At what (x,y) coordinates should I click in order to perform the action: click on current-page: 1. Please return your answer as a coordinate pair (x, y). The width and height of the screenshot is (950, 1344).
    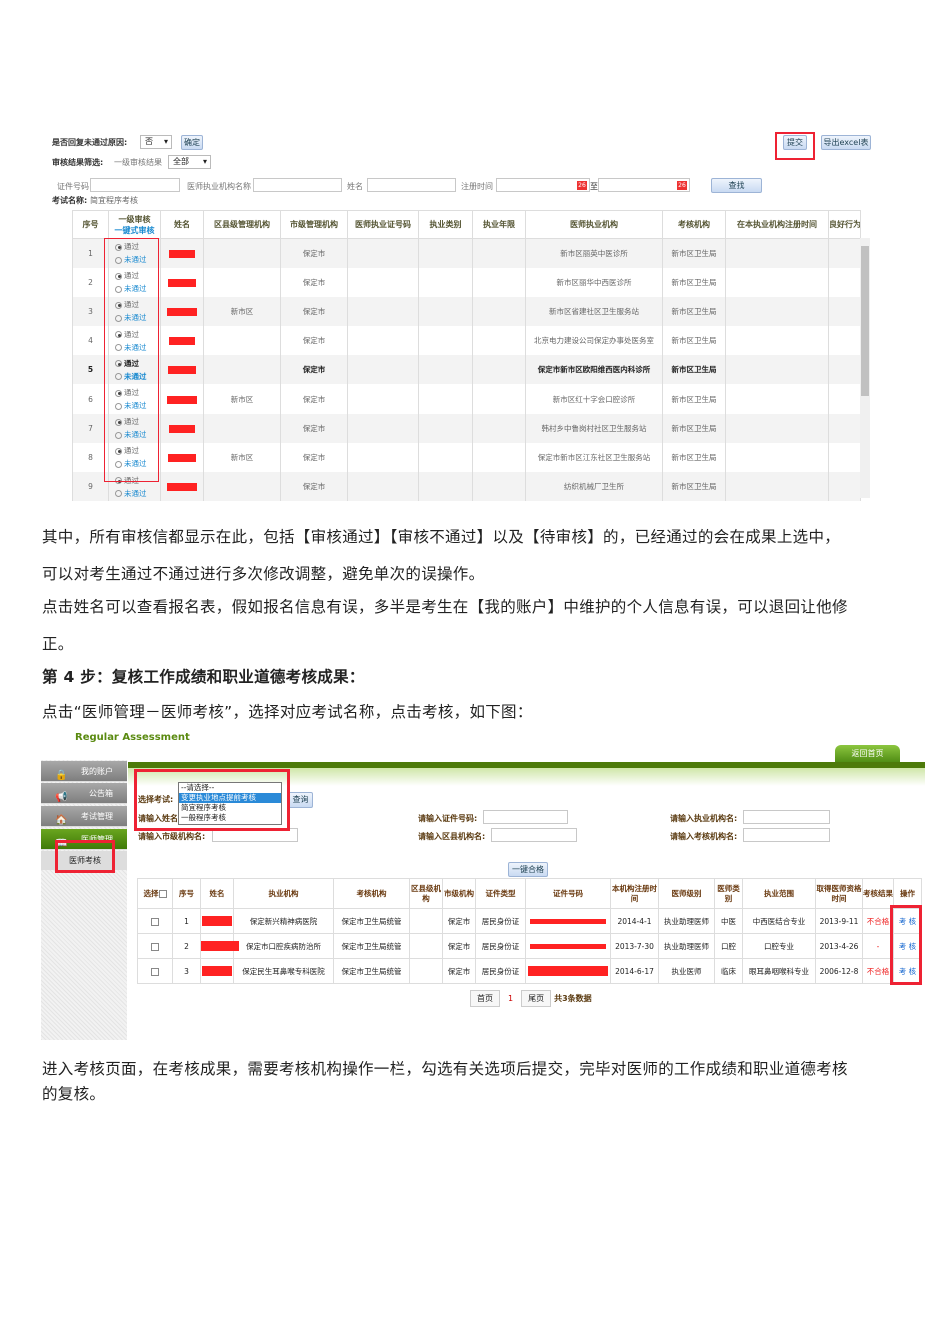
    Looking at the image, I should click on (510, 998).